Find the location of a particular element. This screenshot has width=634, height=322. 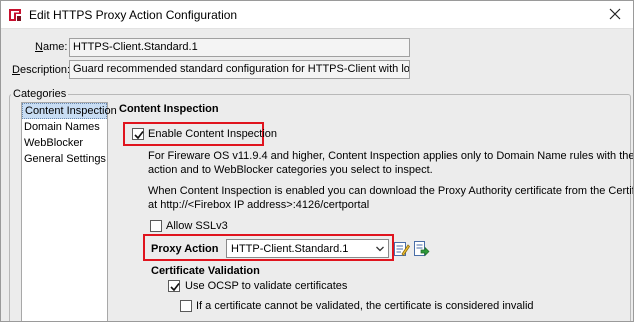

clone-proxy-action-icon is located at coordinates (422, 249).